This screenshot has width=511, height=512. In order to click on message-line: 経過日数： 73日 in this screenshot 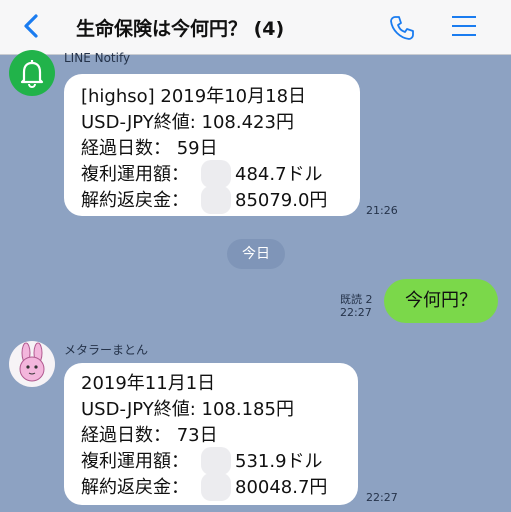, I will do `click(149, 435)`.